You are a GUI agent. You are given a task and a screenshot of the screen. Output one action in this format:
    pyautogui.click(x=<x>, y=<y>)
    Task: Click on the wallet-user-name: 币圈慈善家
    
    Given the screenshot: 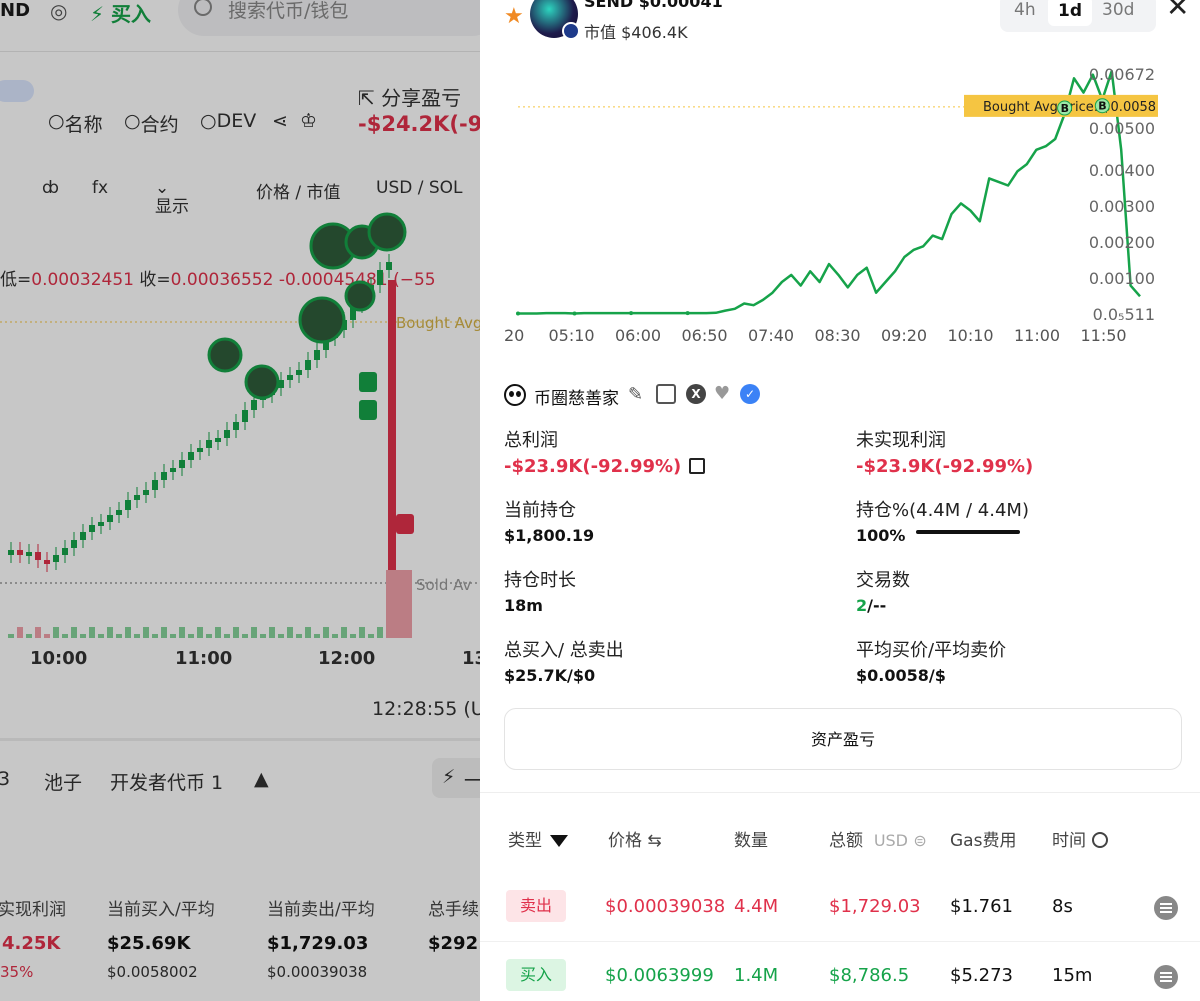 What is the action you would take?
    pyautogui.click(x=576, y=399)
    